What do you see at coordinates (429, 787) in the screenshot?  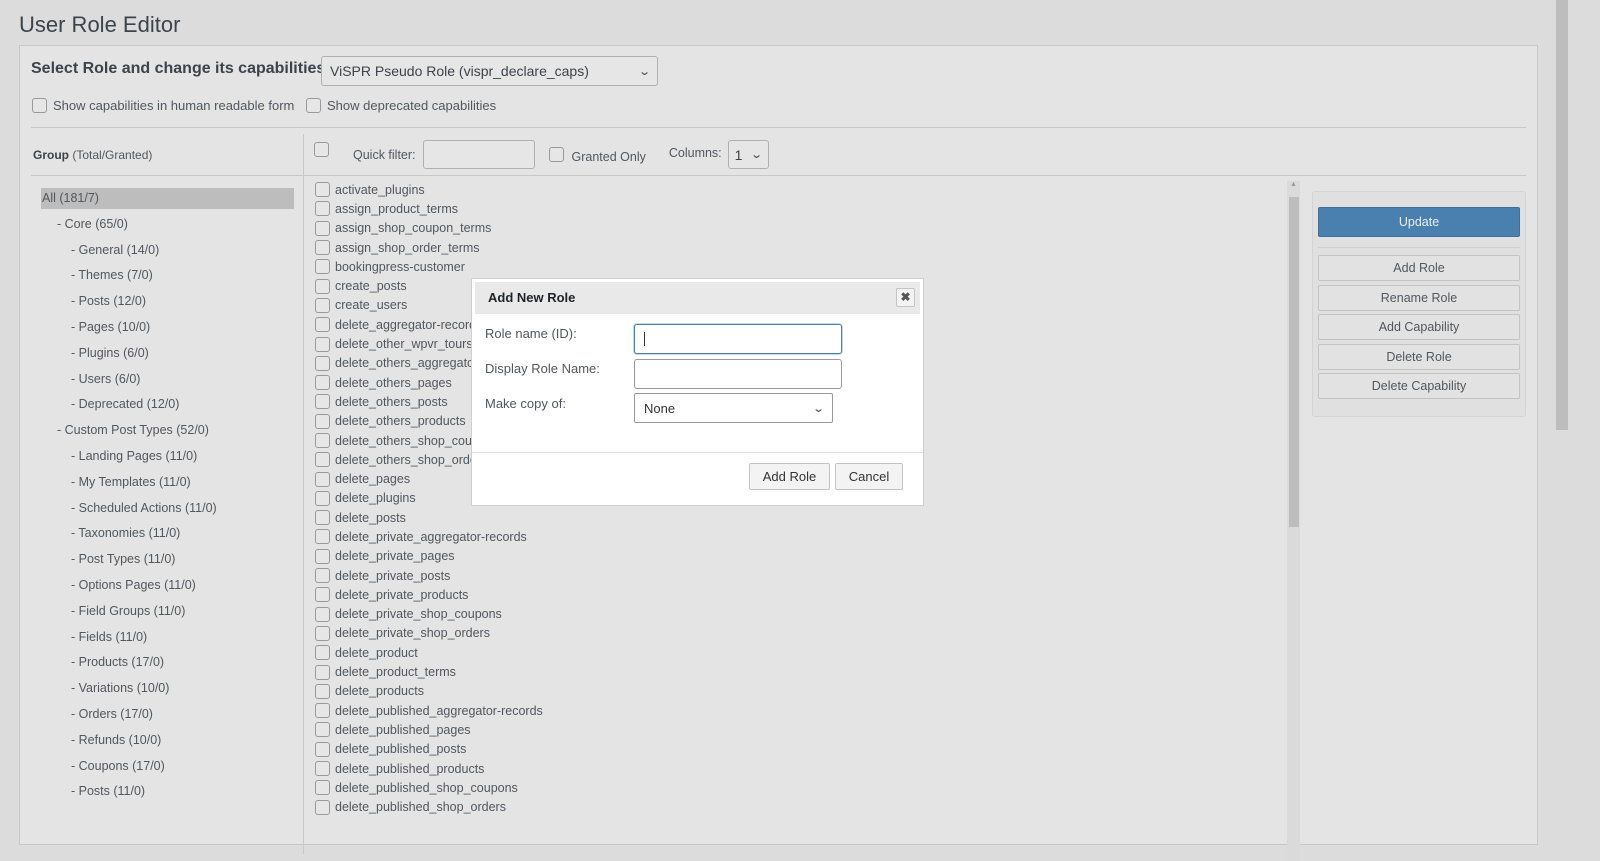 I see `capability-item: delete_published_shop_coupons` at bounding box center [429, 787].